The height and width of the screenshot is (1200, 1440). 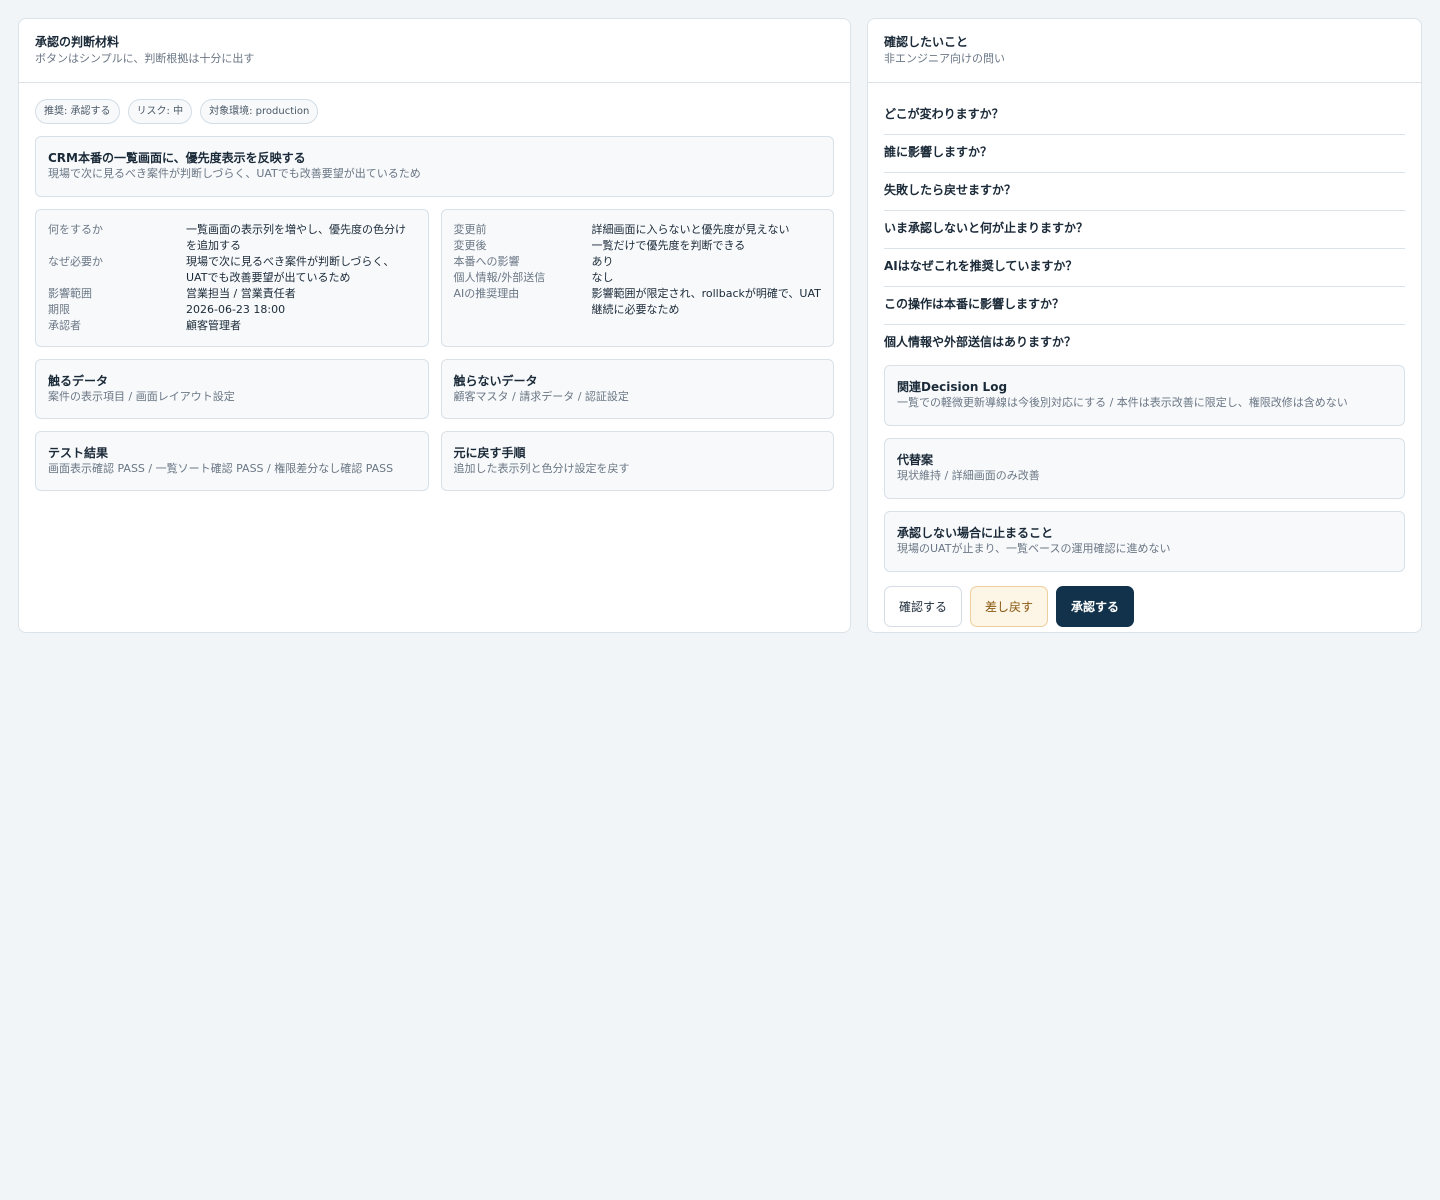 I want to click on detail-row-approver: 承認者 顧客管理者, so click(x=232, y=326).